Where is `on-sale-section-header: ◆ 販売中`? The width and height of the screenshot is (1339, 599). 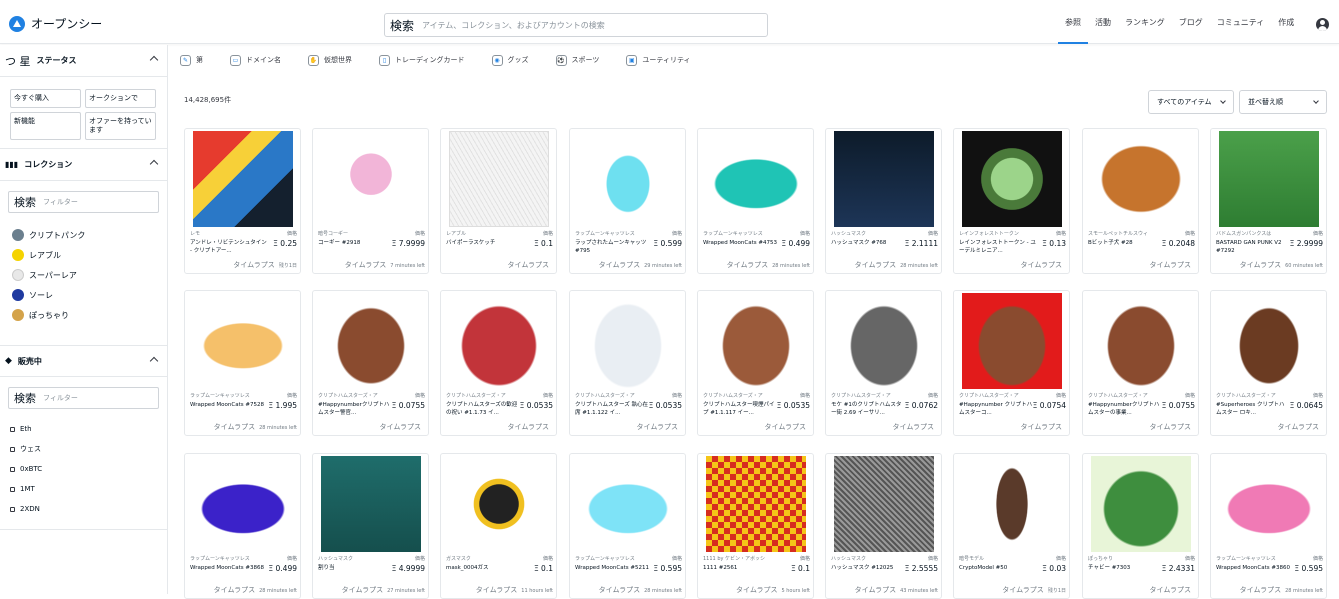
on-sale-section-header: ◆ 販売中 is located at coordinates (83, 361).